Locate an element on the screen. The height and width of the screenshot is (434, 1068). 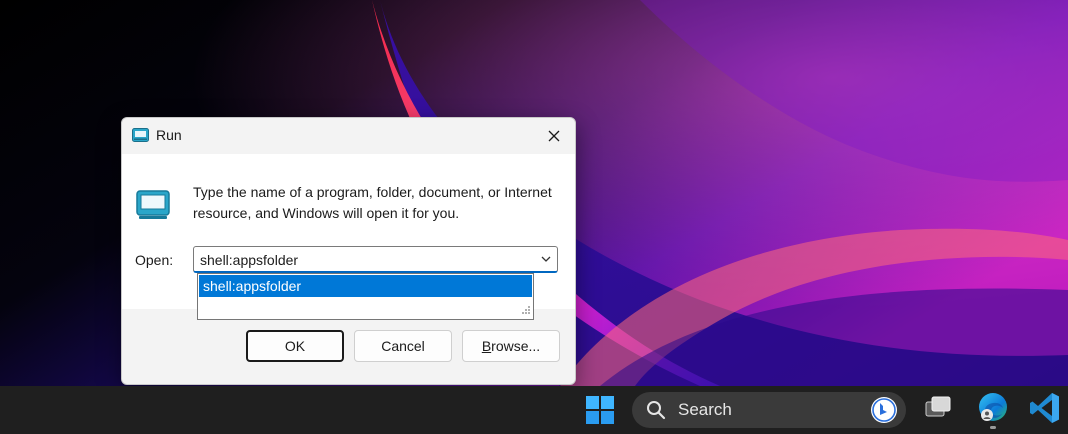
edge-icon is located at coordinates (993, 408).